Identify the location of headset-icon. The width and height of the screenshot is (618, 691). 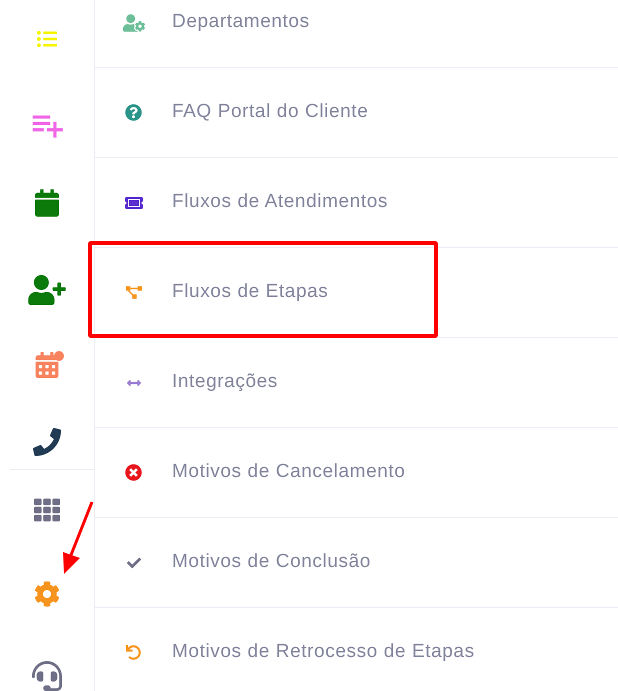
(47, 676).